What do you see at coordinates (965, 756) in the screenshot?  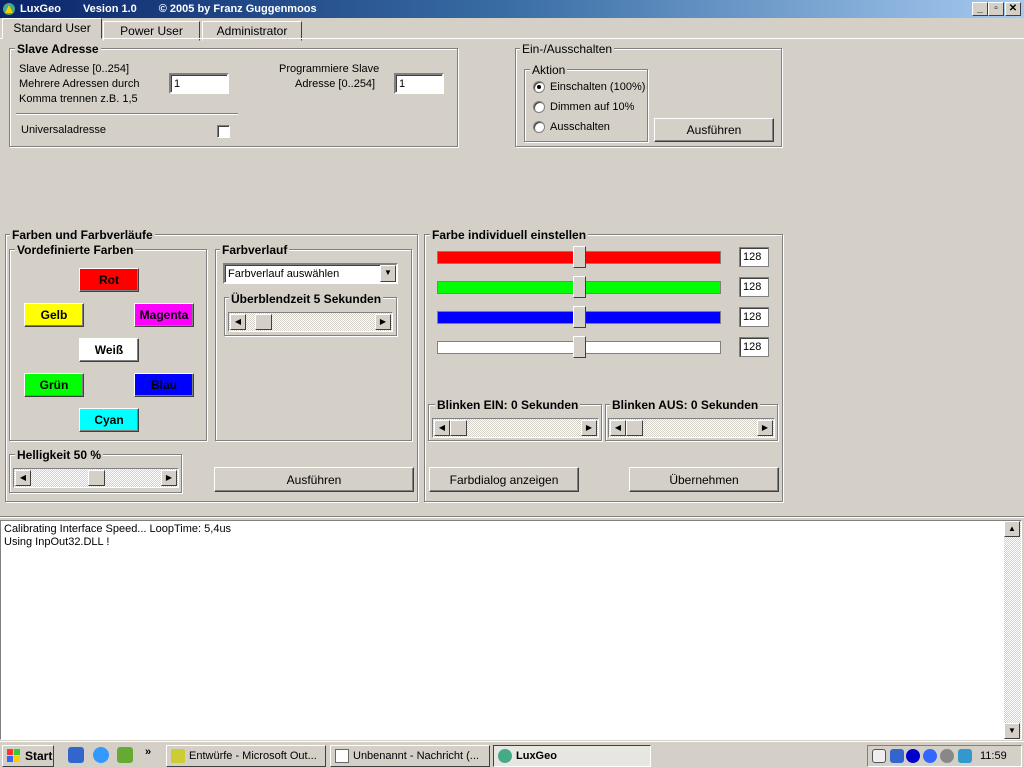 I see `tools-icon` at bounding box center [965, 756].